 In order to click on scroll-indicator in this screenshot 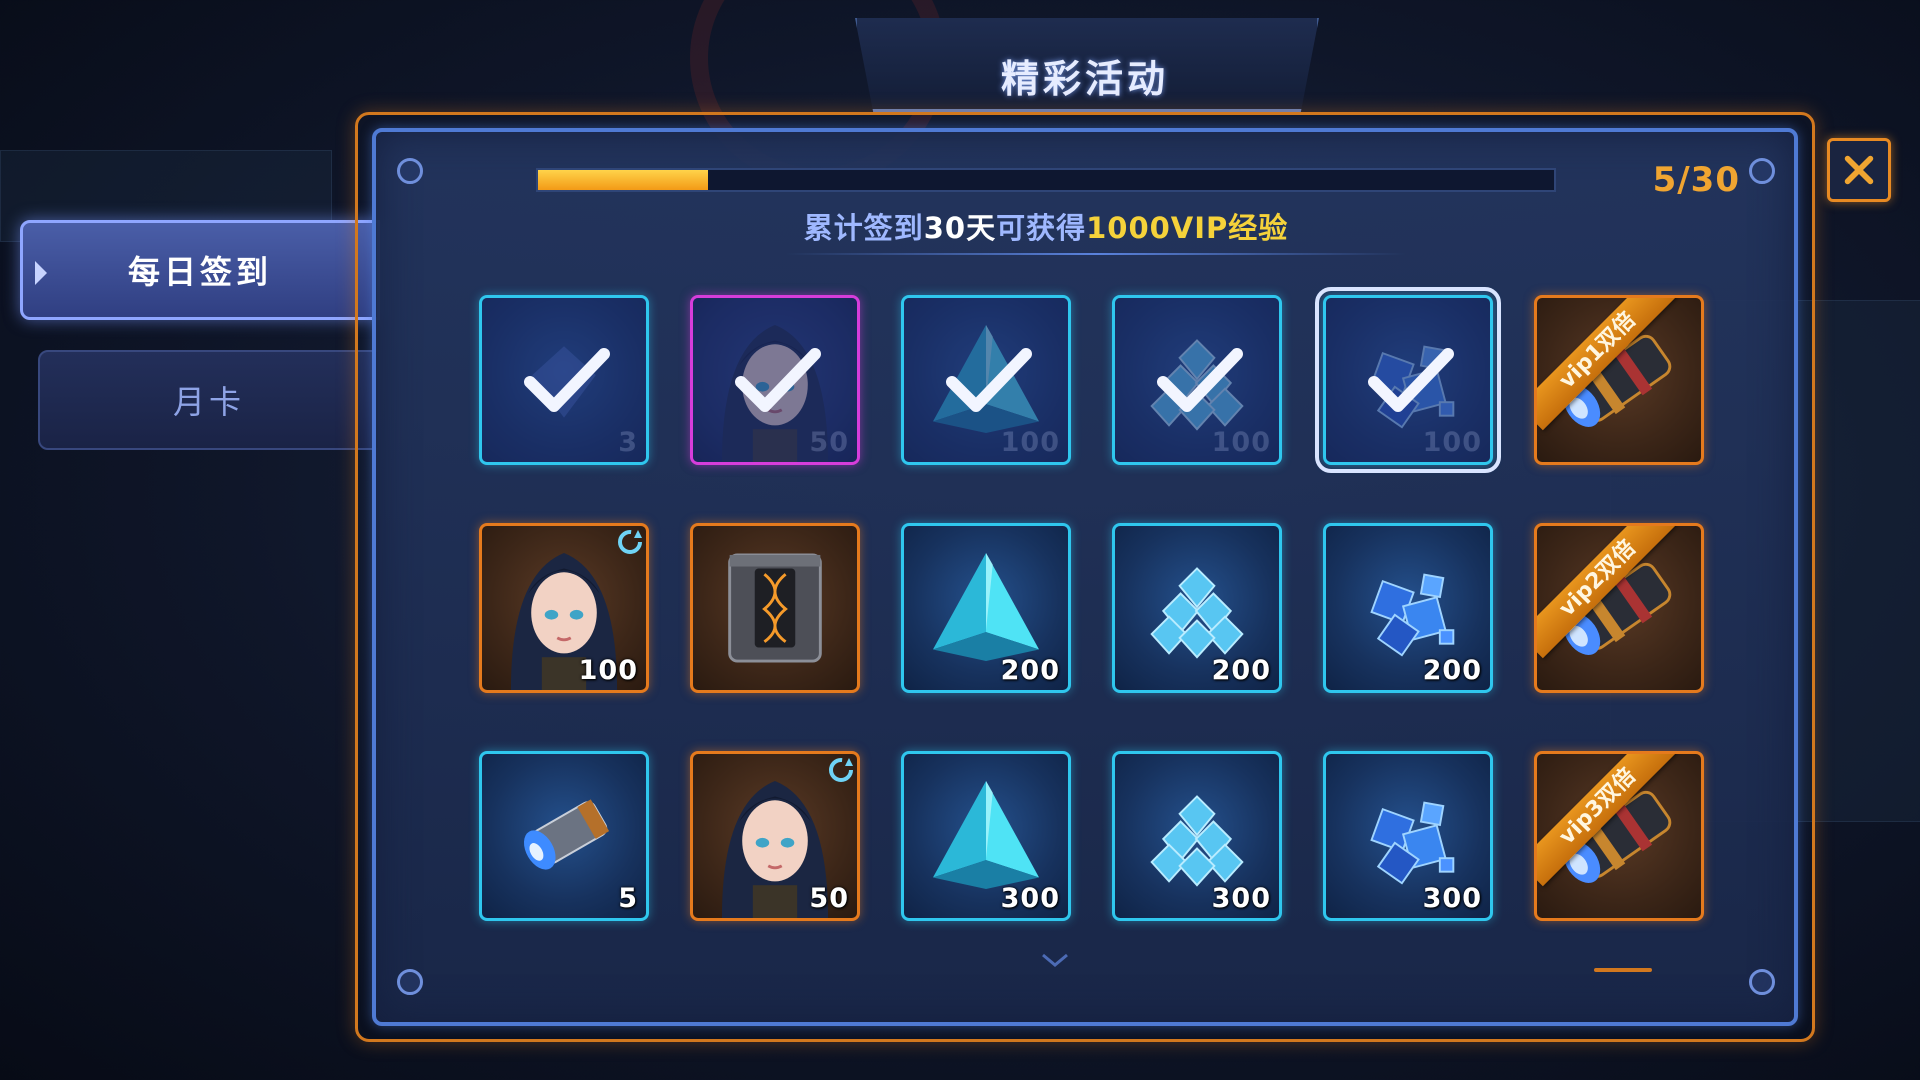, I will do `click(1623, 970)`.